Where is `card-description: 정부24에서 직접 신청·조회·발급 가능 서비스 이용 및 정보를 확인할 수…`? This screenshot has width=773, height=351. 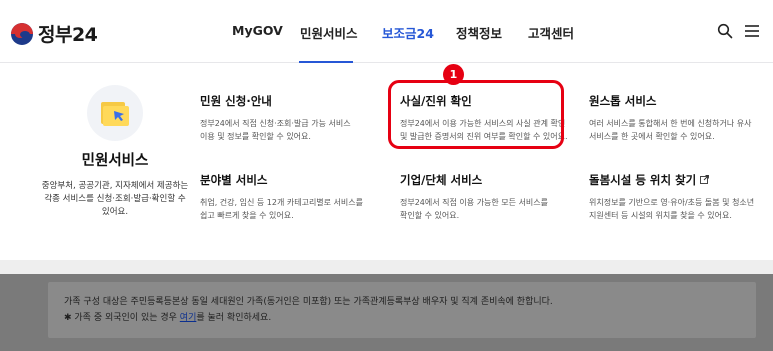 card-description: 정부24에서 직접 신청·조회·발급 가능 서비스 이용 및 정보를 확인할 수… is located at coordinates (275, 130).